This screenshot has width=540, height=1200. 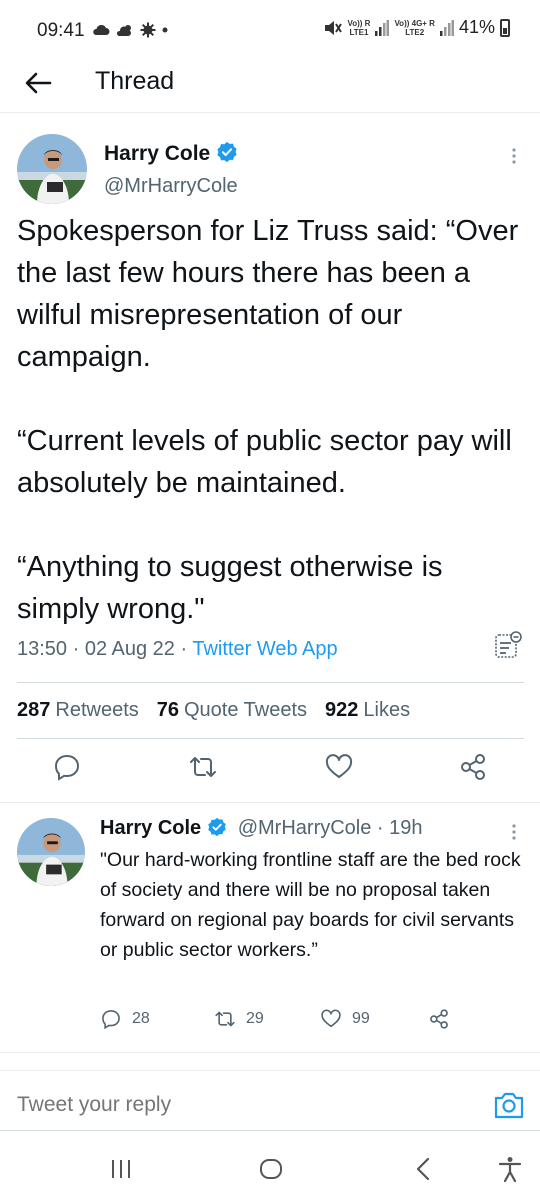 What do you see at coordinates (171, 153) in the screenshot?
I see `author-name: Harry Cole` at bounding box center [171, 153].